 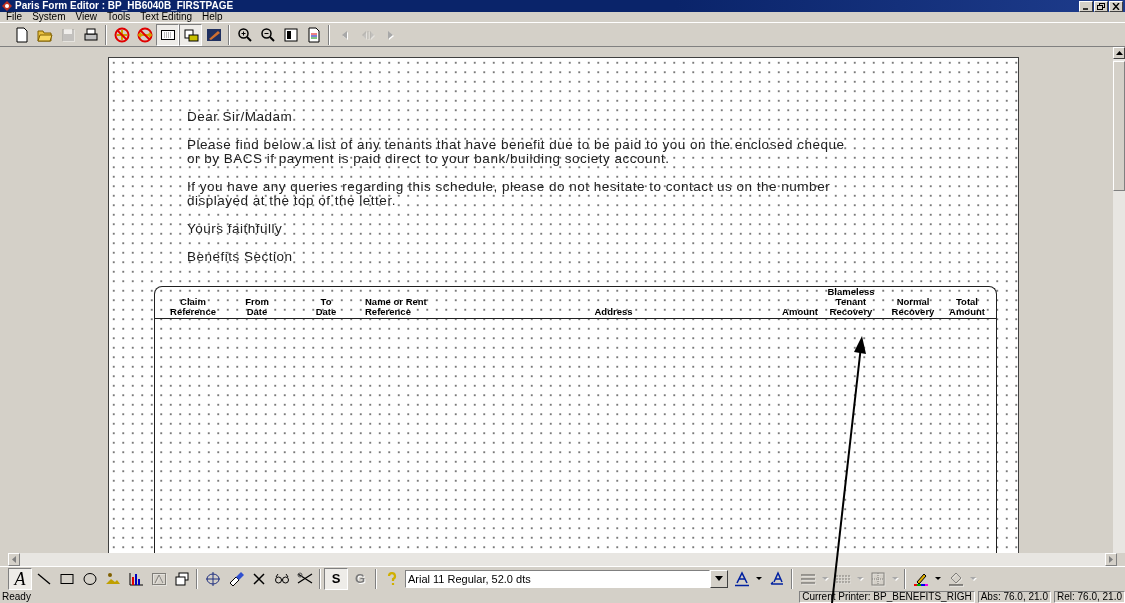 I want to click on right-arrow-icon, so click(x=1111, y=559).